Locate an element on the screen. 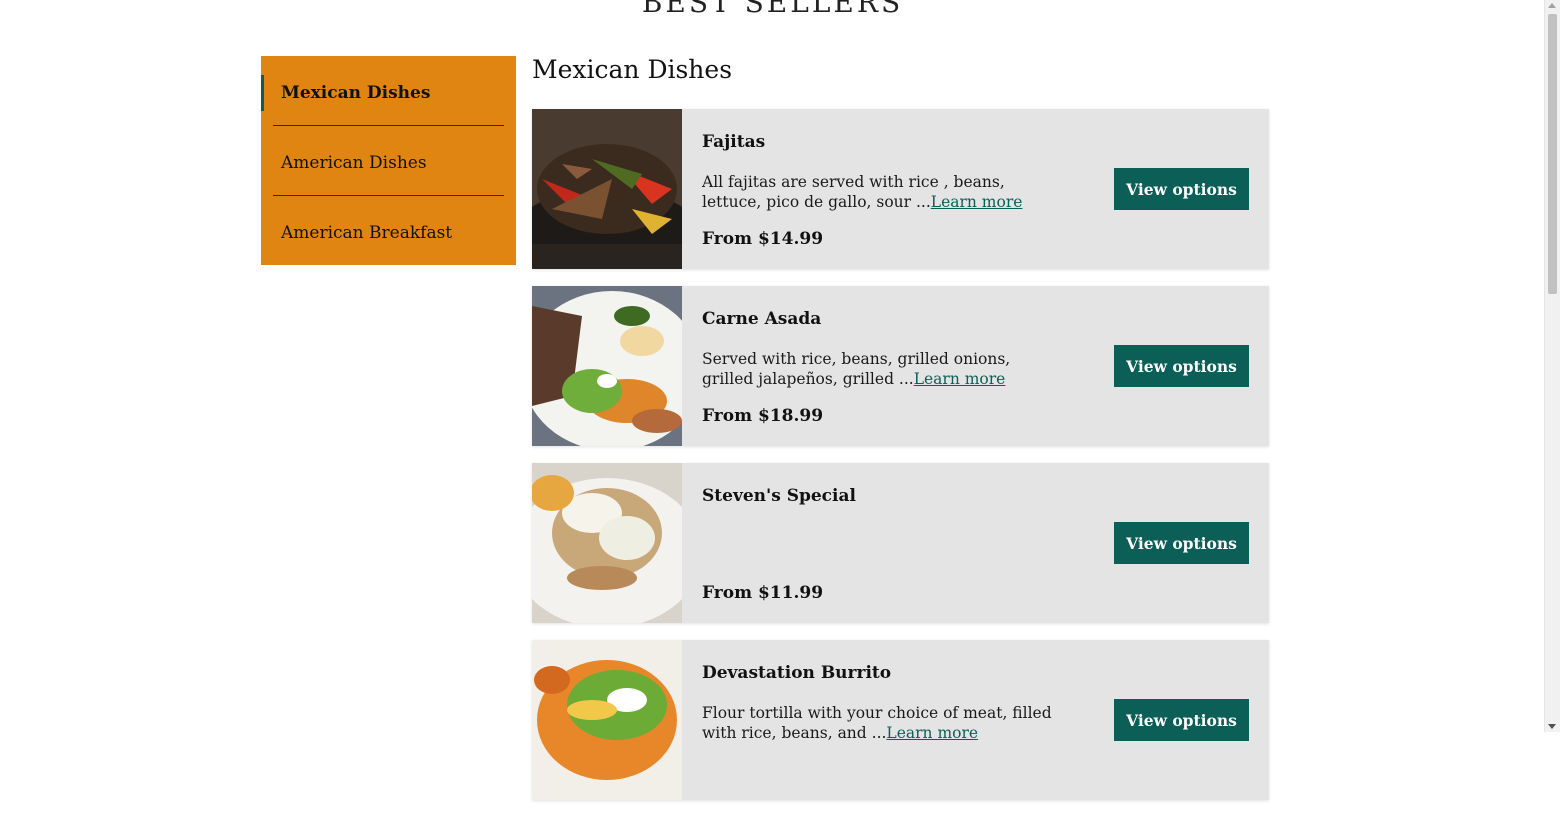 This screenshot has width=1560, height=817. nav-item-label: American Dishes is located at coordinates (354, 163).